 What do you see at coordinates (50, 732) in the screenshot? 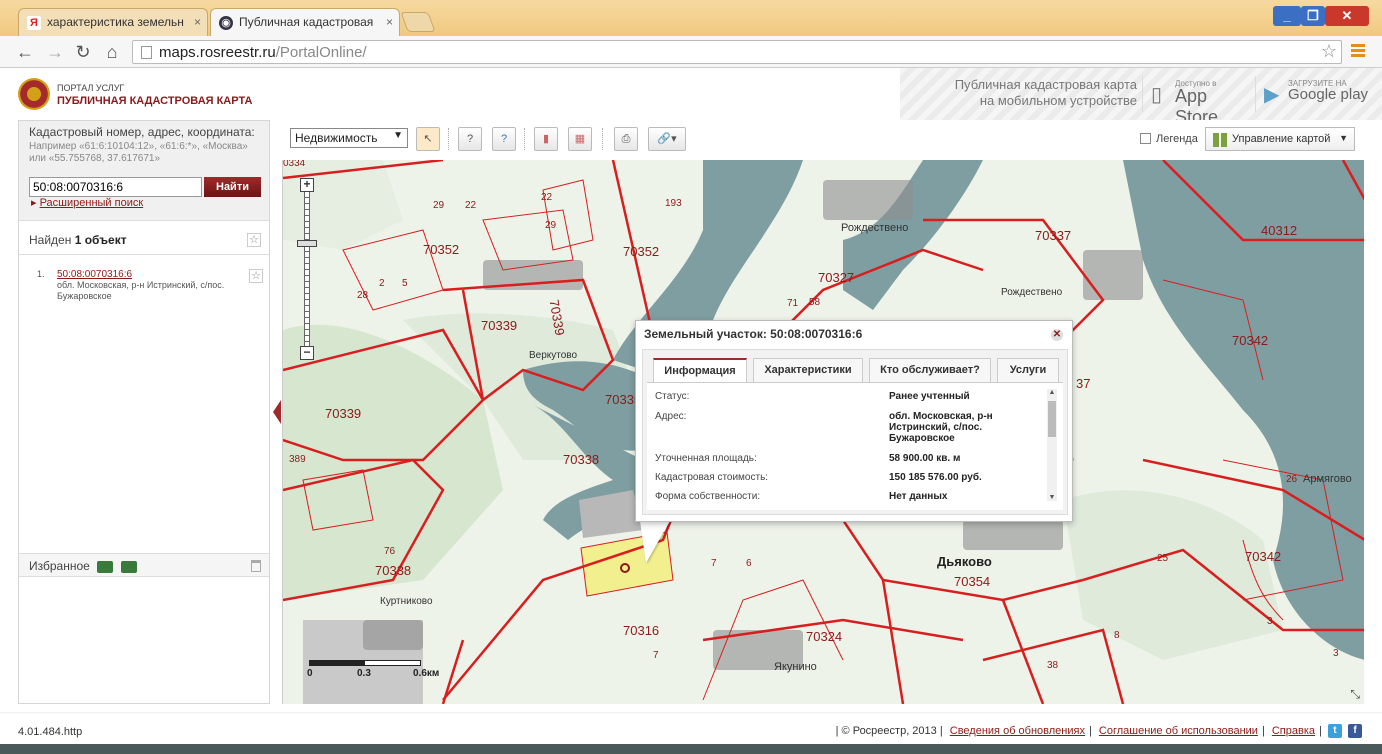
I see `version-text: 4.01.484.http` at bounding box center [50, 732].